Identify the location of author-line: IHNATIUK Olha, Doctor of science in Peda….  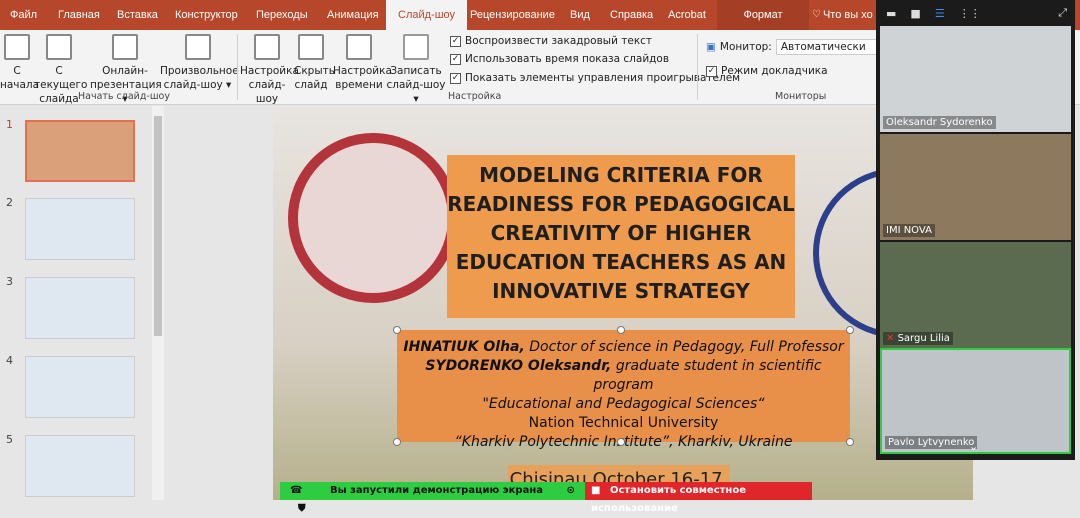
(623, 347).